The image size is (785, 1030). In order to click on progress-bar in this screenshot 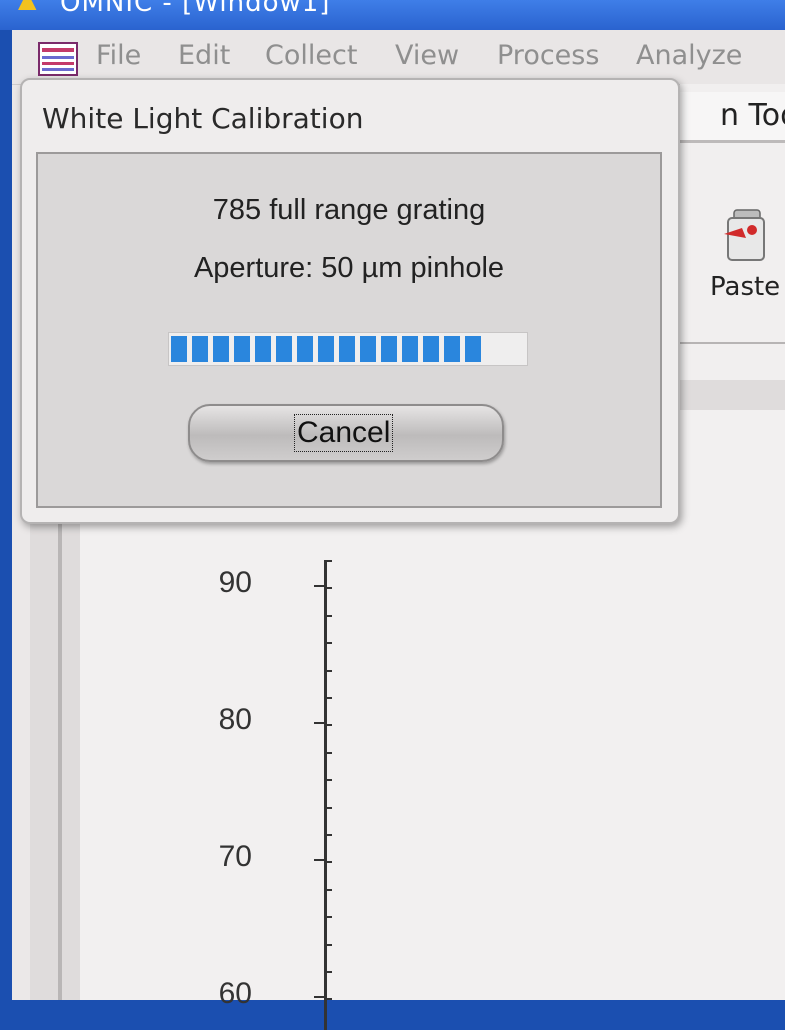, I will do `click(348, 349)`.